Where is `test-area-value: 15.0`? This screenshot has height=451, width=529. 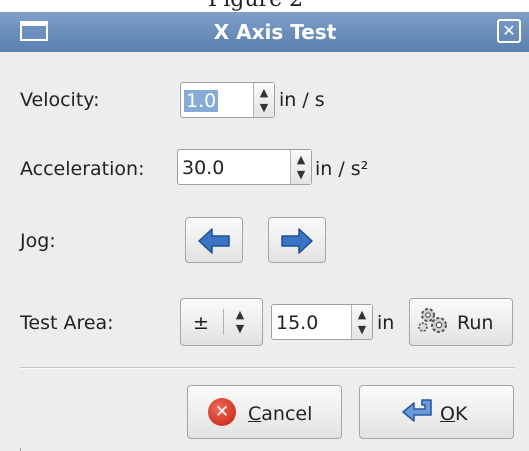 test-area-value: 15.0 is located at coordinates (297, 323).